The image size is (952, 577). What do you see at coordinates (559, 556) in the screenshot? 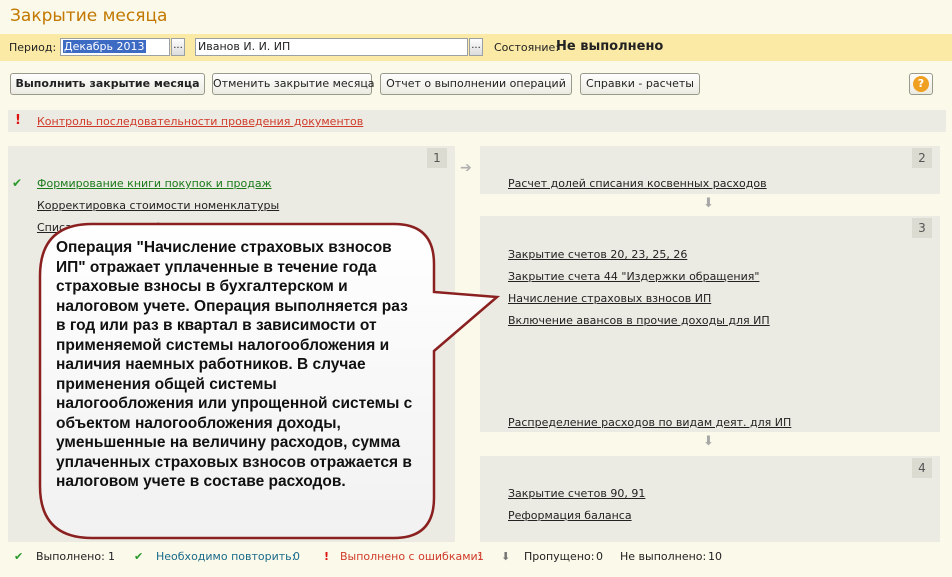
I see `skipped-label: Пропущено:` at bounding box center [559, 556].